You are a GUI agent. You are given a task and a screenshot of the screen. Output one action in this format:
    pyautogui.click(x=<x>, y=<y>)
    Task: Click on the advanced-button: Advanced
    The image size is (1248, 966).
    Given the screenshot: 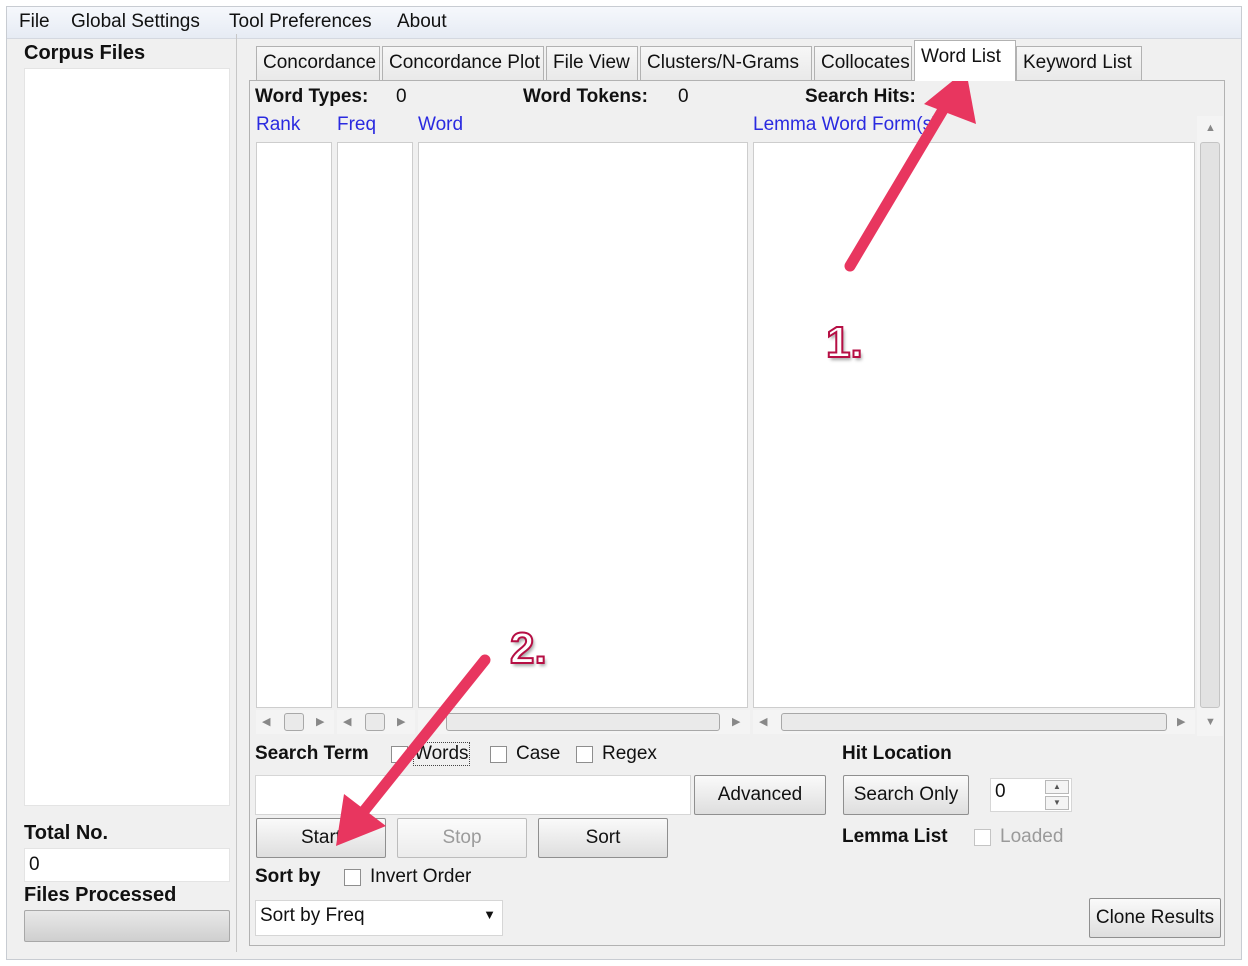 What is the action you would take?
    pyautogui.click(x=760, y=795)
    